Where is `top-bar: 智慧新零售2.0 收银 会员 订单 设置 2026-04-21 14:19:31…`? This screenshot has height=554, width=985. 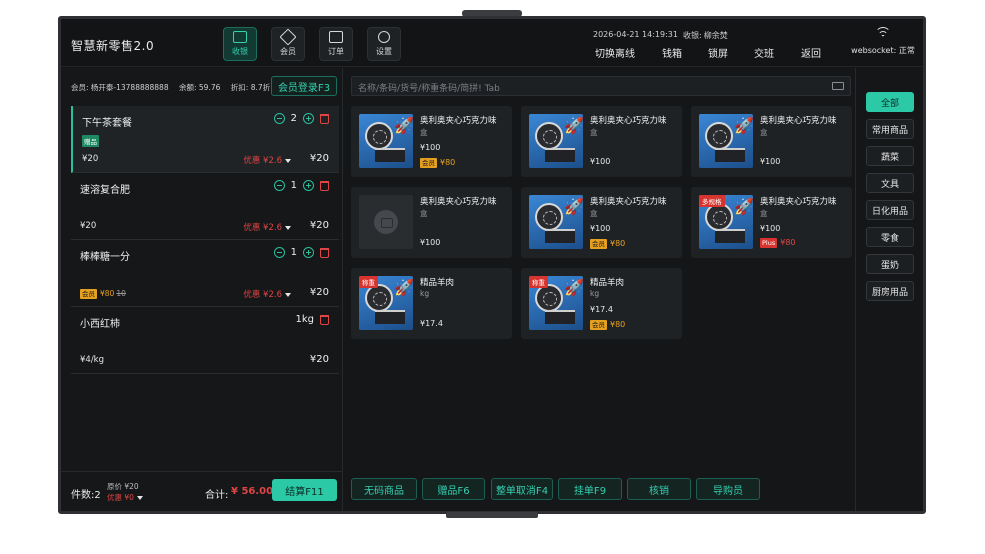 top-bar: 智慧新零售2.0 收银 会员 订单 设置 2026-04-21 14:19:31… is located at coordinates (492, 43).